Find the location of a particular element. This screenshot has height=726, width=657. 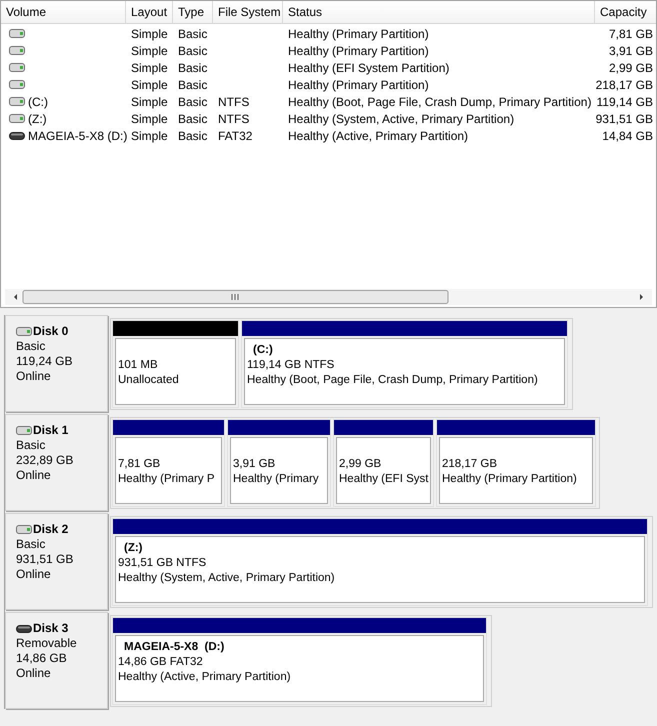

horizontal-scrollbar is located at coordinates (328, 297).